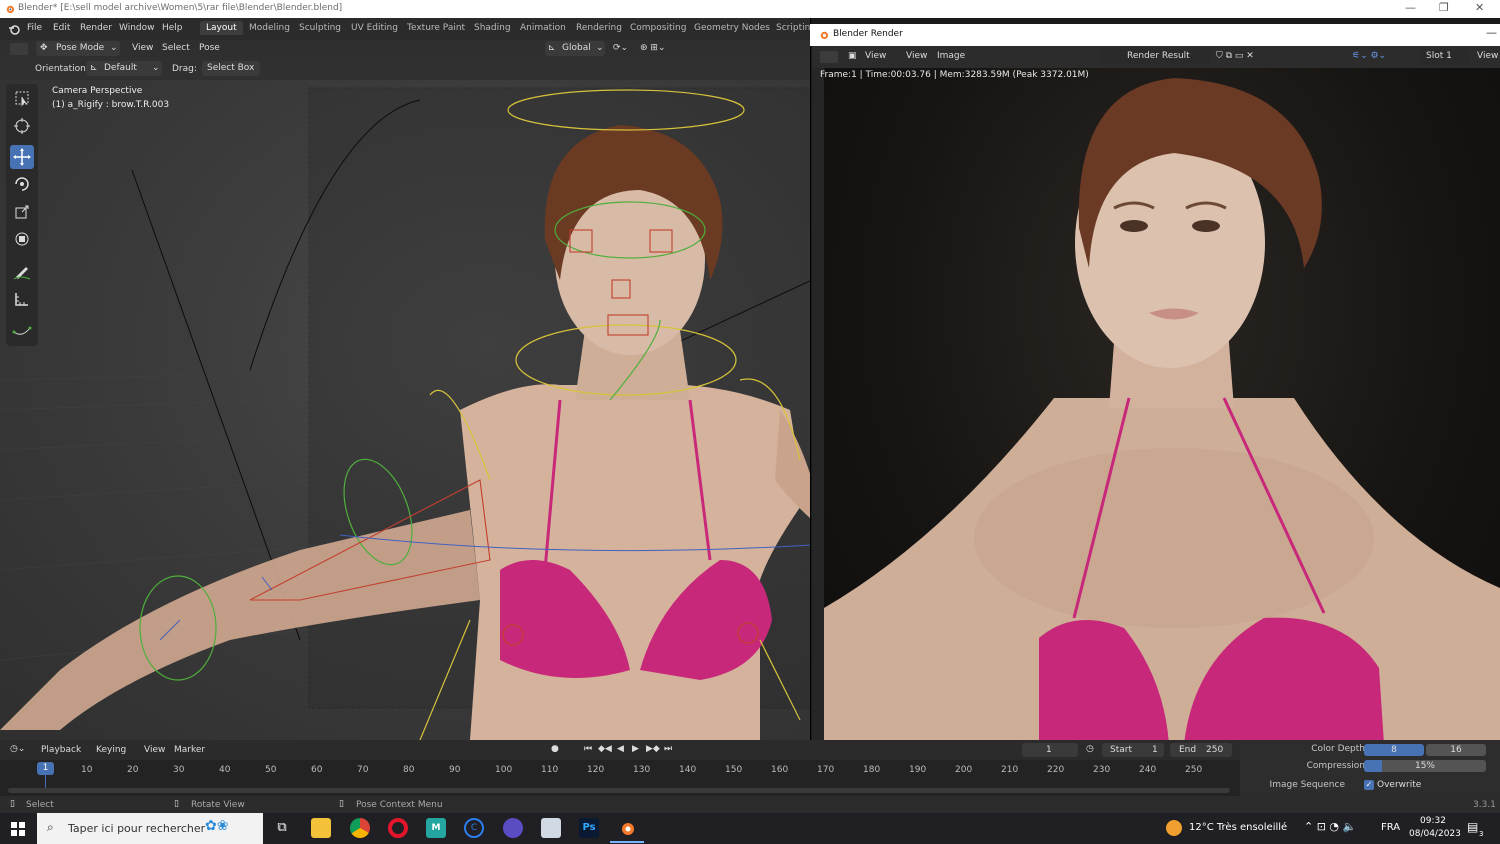 The image size is (1500, 844). What do you see at coordinates (620, 749) in the screenshot?
I see `play-reverse-icon: ◀` at bounding box center [620, 749].